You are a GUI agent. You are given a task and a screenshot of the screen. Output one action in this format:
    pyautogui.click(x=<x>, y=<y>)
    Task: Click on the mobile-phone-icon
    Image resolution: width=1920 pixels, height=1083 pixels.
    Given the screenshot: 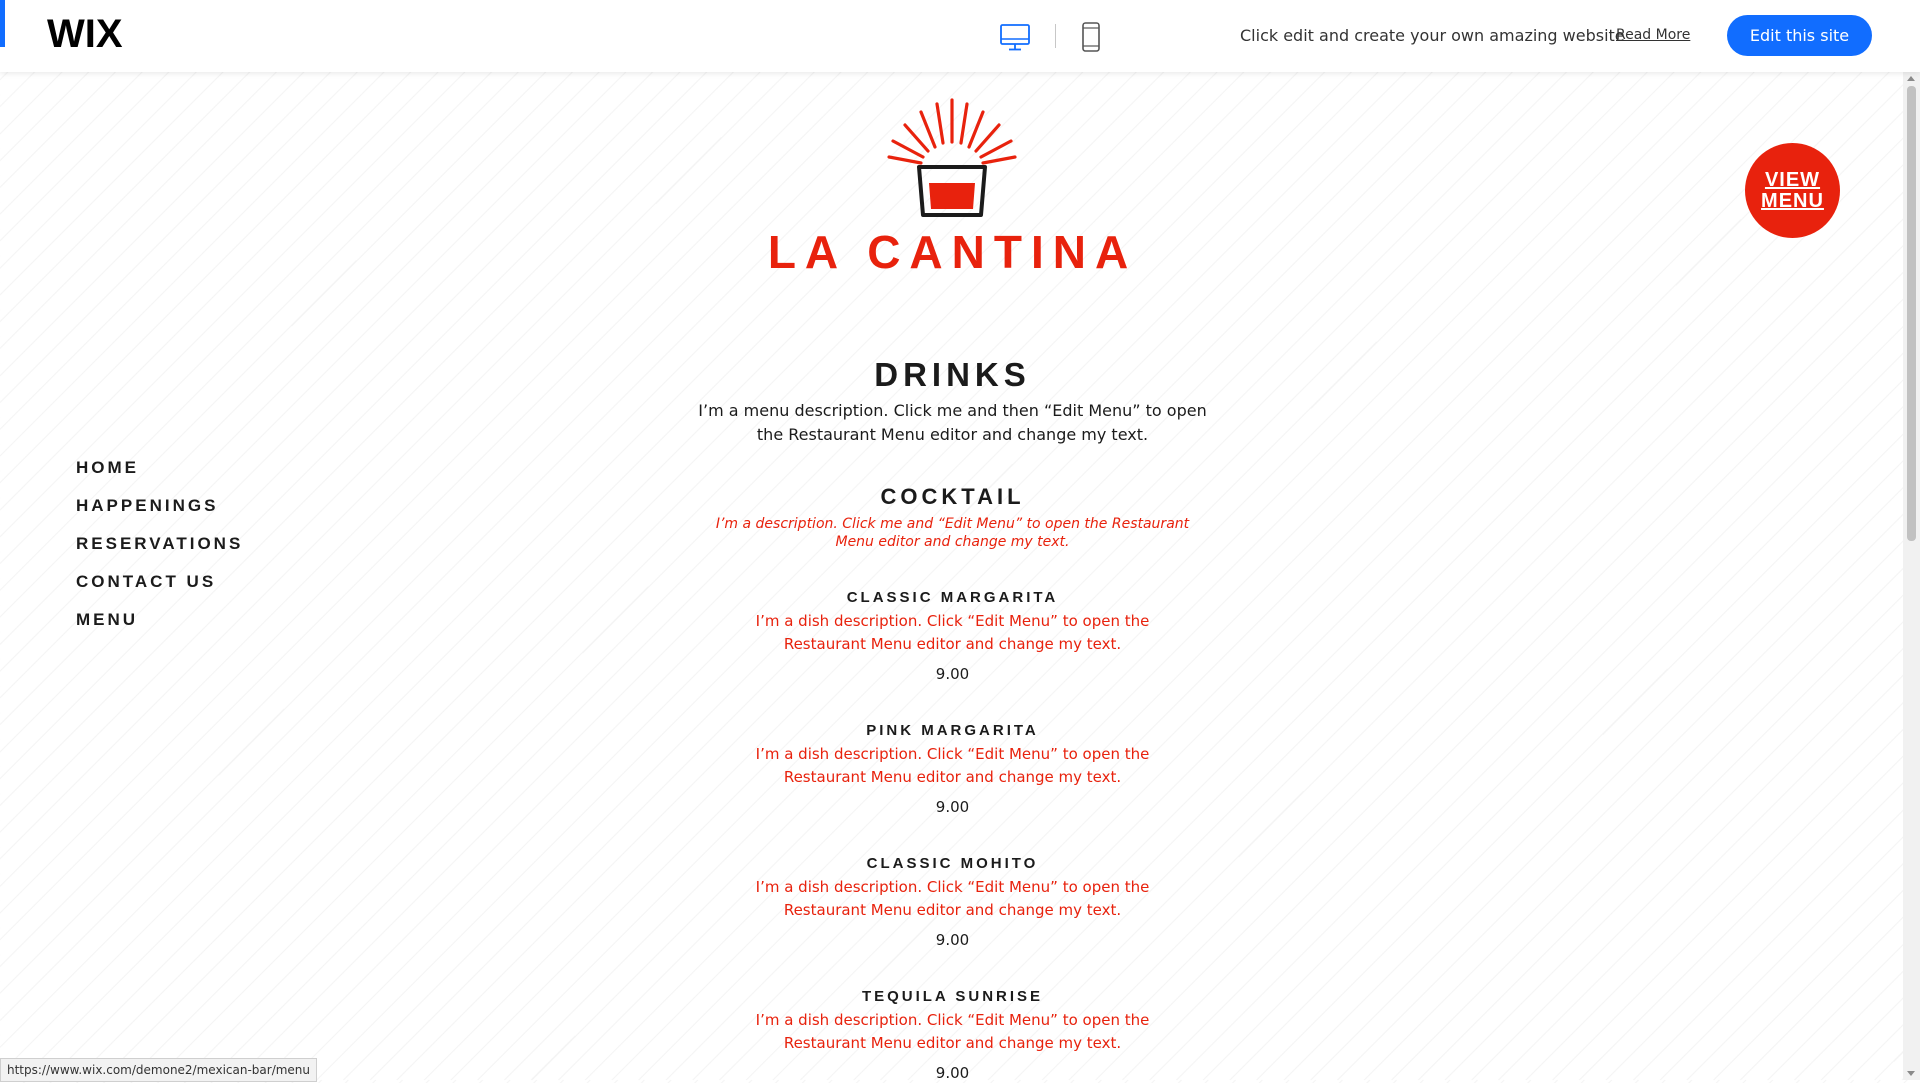 What is the action you would take?
    pyautogui.click(x=1091, y=37)
    